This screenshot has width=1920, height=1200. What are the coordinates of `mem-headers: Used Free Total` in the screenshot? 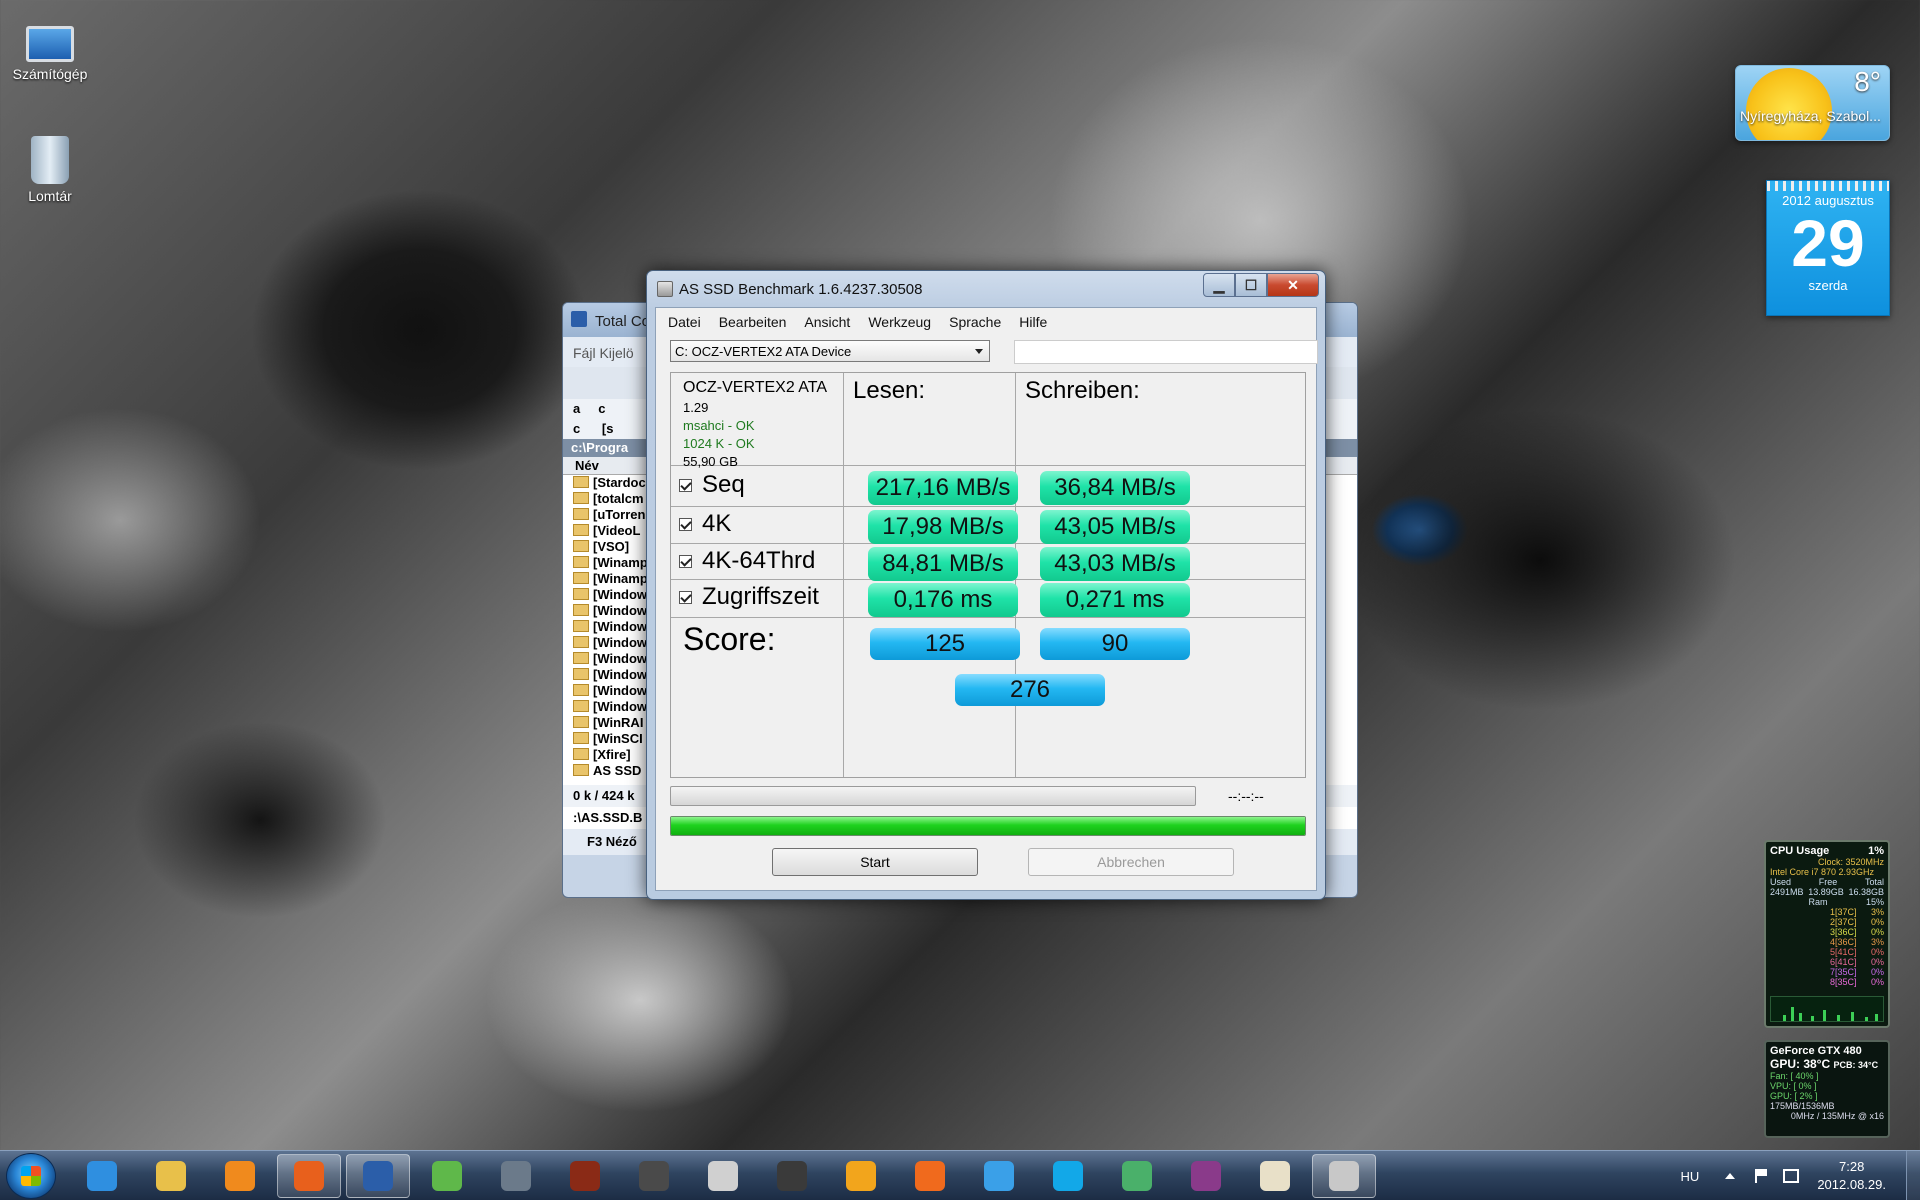 It's located at (1827, 882).